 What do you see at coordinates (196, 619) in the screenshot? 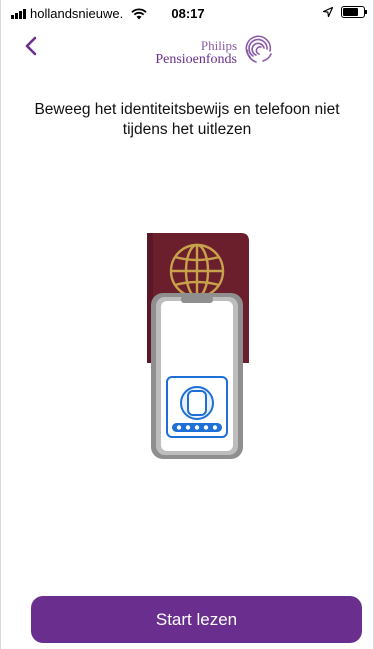
I see `start-reading-button: Start lezen` at bounding box center [196, 619].